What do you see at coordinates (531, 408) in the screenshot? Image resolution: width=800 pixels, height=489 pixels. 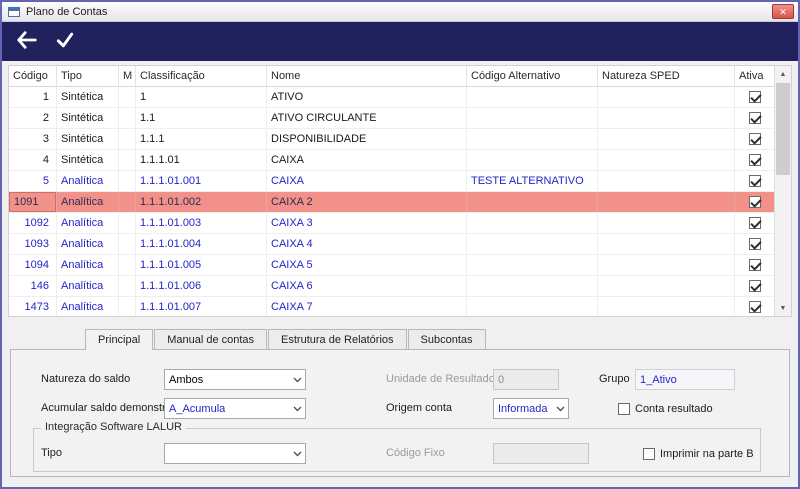 I see `origem-conta-select: Informada` at bounding box center [531, 408].